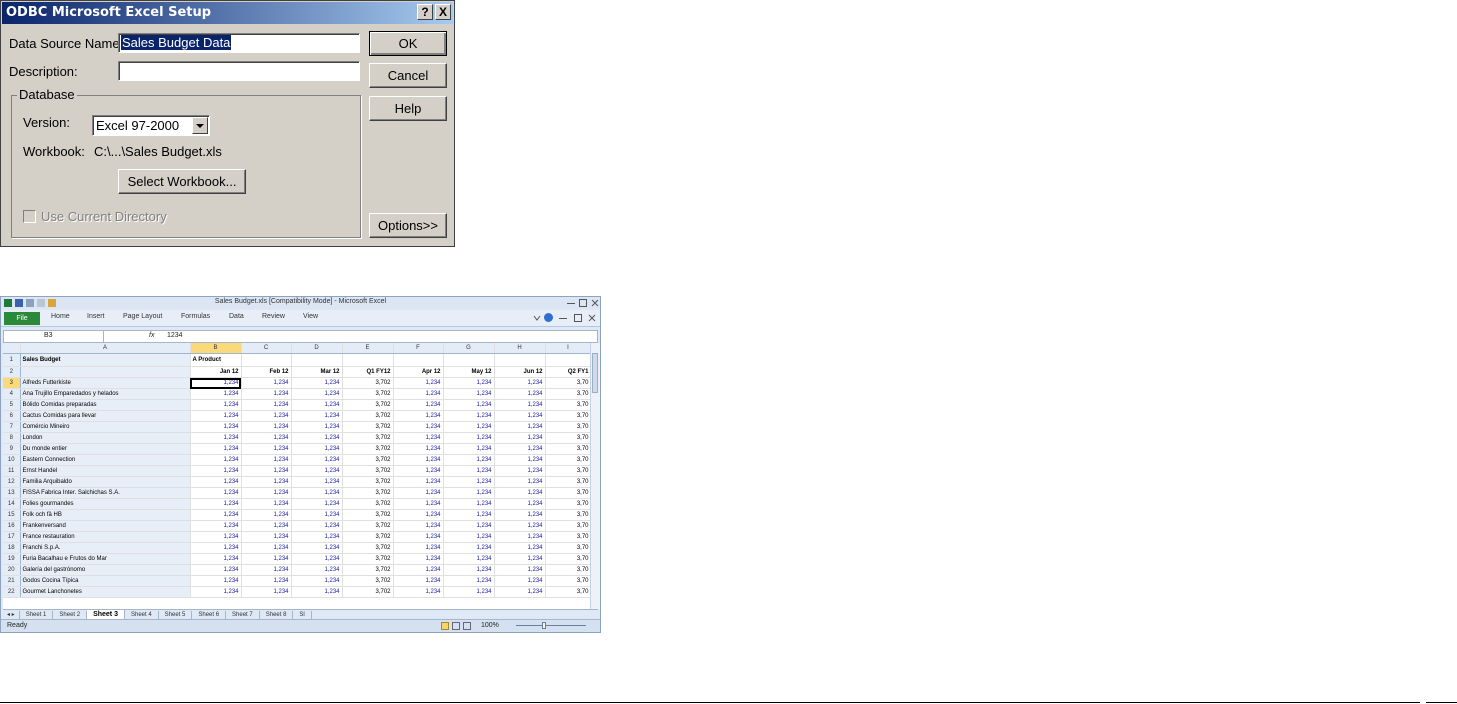 This screenshot has height=704, width=1457. I want to click on row-header: 20, so click(12, 570).